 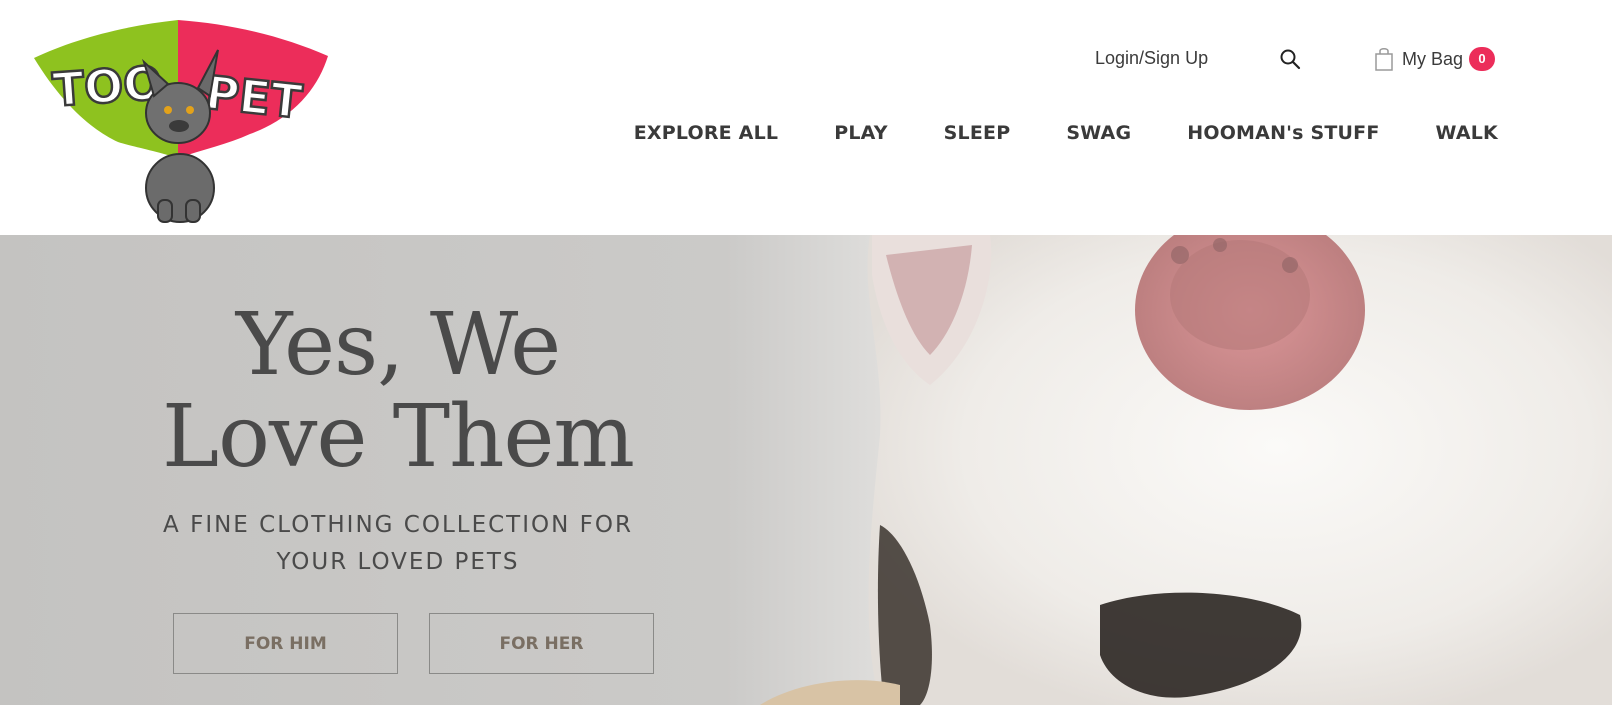 What do you see at coordinates (1283, 133) in the screenshot?
I see `nav-item-hoomans-stuff: HOOMAN's STUFF` at bounding box center [1283, 133].